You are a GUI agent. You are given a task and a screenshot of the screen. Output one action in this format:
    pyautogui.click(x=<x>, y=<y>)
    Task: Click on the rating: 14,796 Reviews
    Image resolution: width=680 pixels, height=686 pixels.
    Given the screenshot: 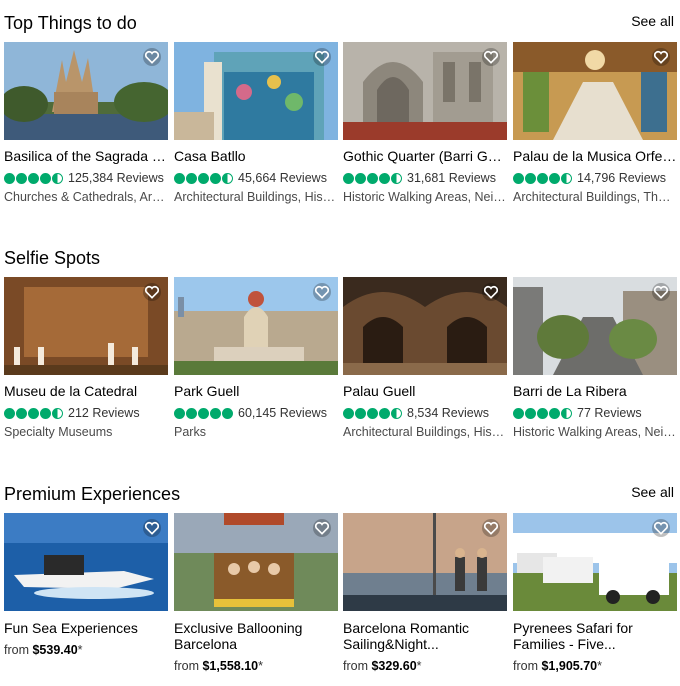 What is the action you would take?
    pyautogui.click(x=589, y=178)
    